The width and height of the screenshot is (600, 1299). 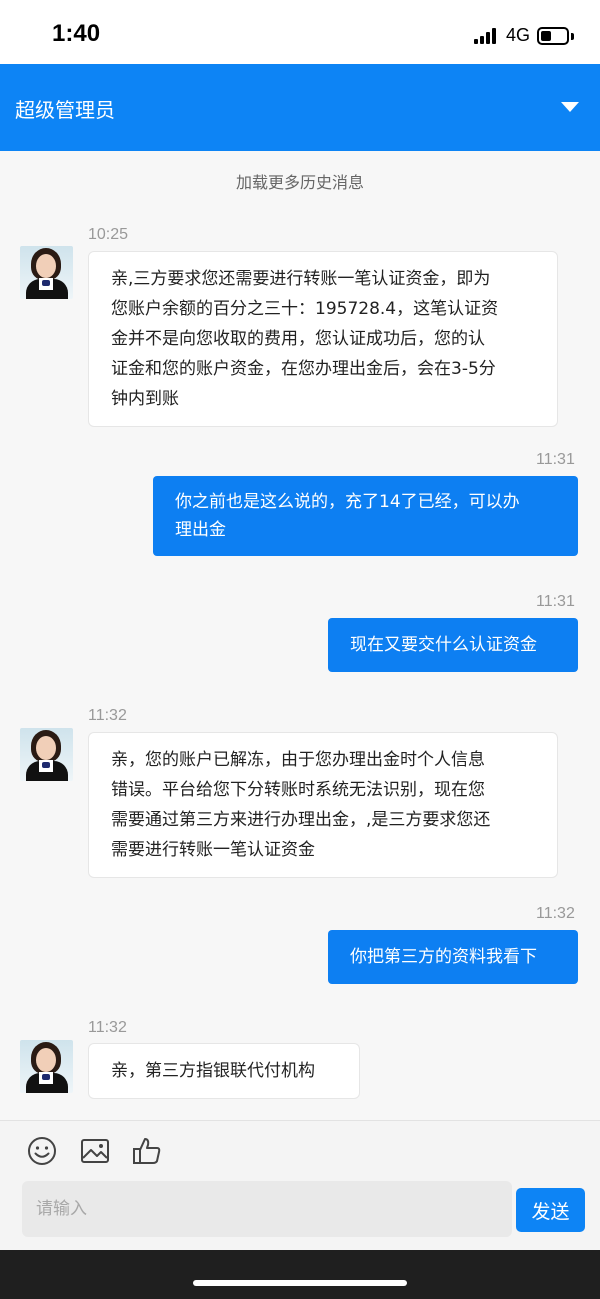 What do you see at coordinates (550, 1210) in the screenshot?
I see `send-button: 发送` at bounding box center [550, 1210].